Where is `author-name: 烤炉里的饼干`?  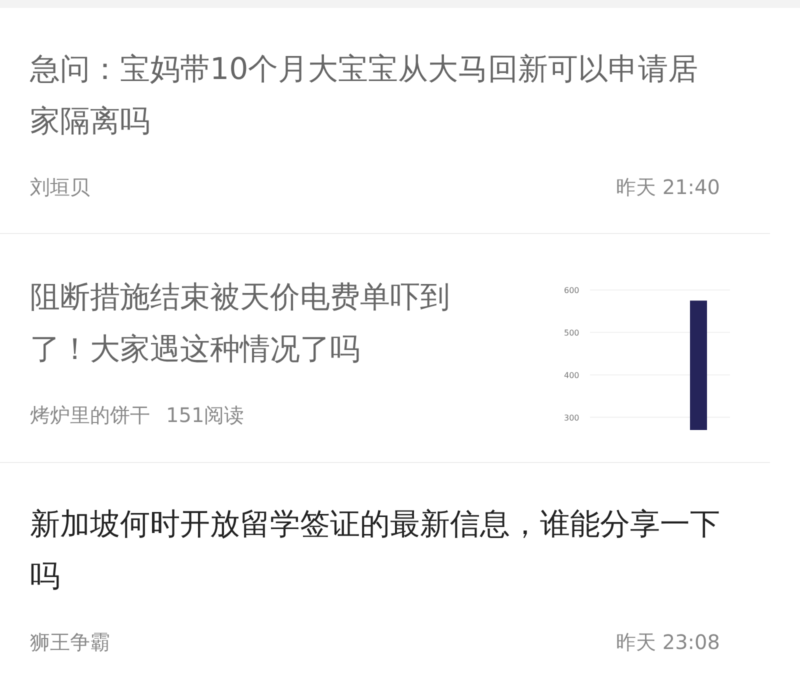 author-name: 烤炉里的饼干 is located at coordinates (90, 415).